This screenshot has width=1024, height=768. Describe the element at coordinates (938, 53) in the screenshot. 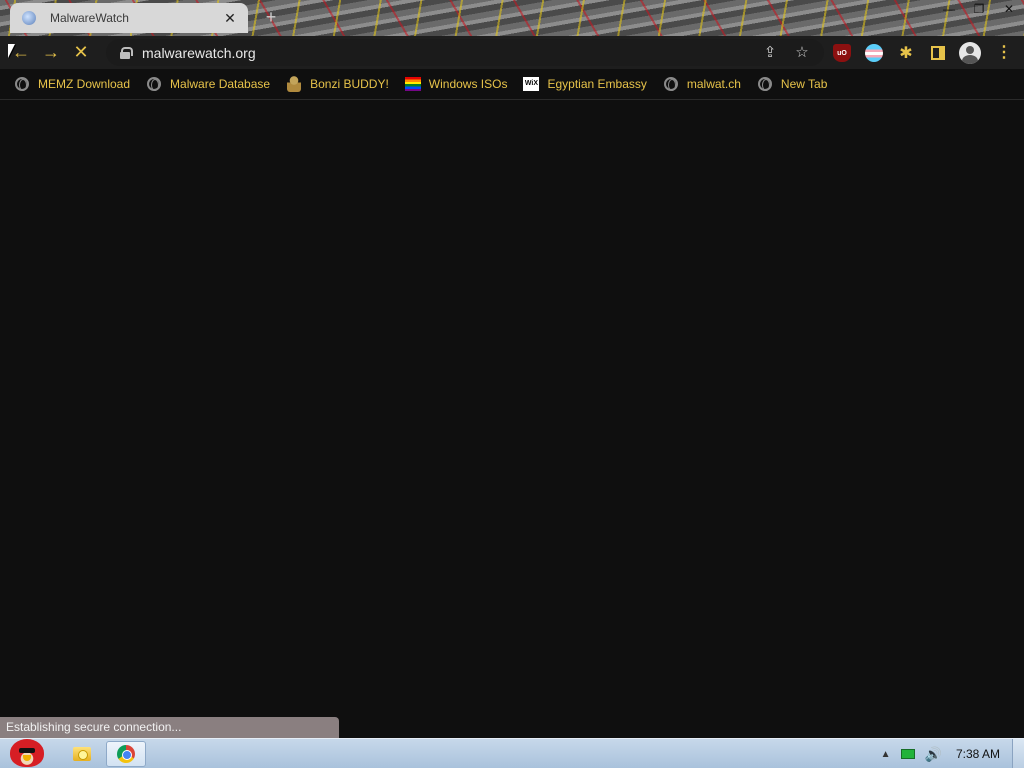

I see `side-panel-icon` at that location.